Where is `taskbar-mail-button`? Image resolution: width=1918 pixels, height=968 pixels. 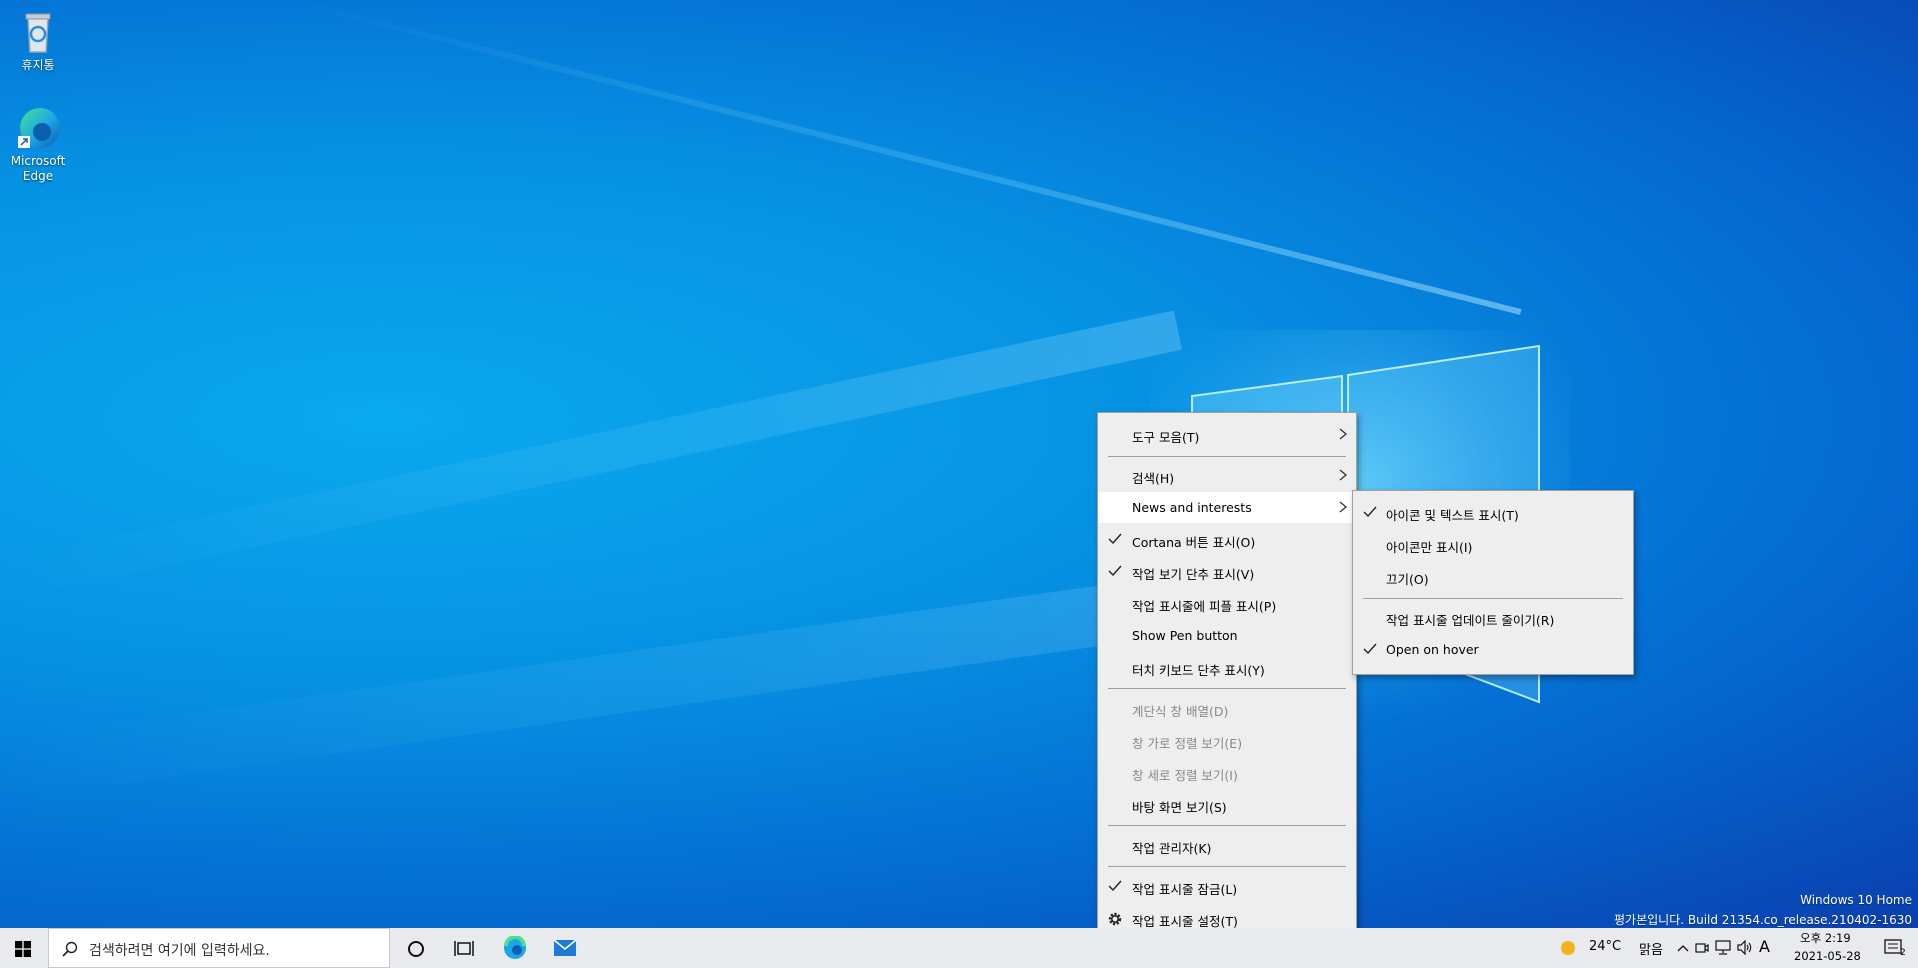
taskbar-mail-button is located at coordinates (565, 948).